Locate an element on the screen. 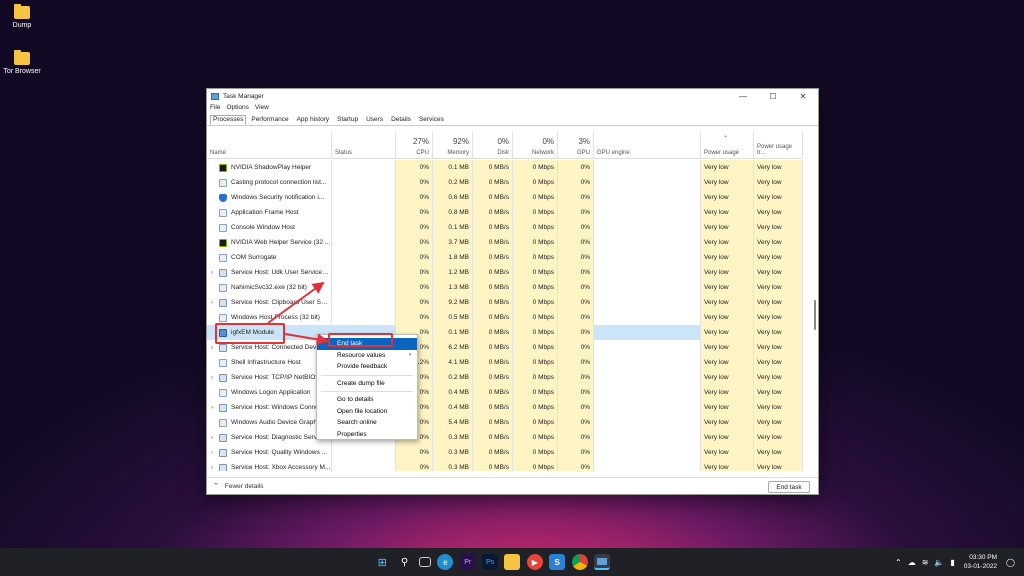  photoshop-icon: Ps is located at coordinates (490, 562).